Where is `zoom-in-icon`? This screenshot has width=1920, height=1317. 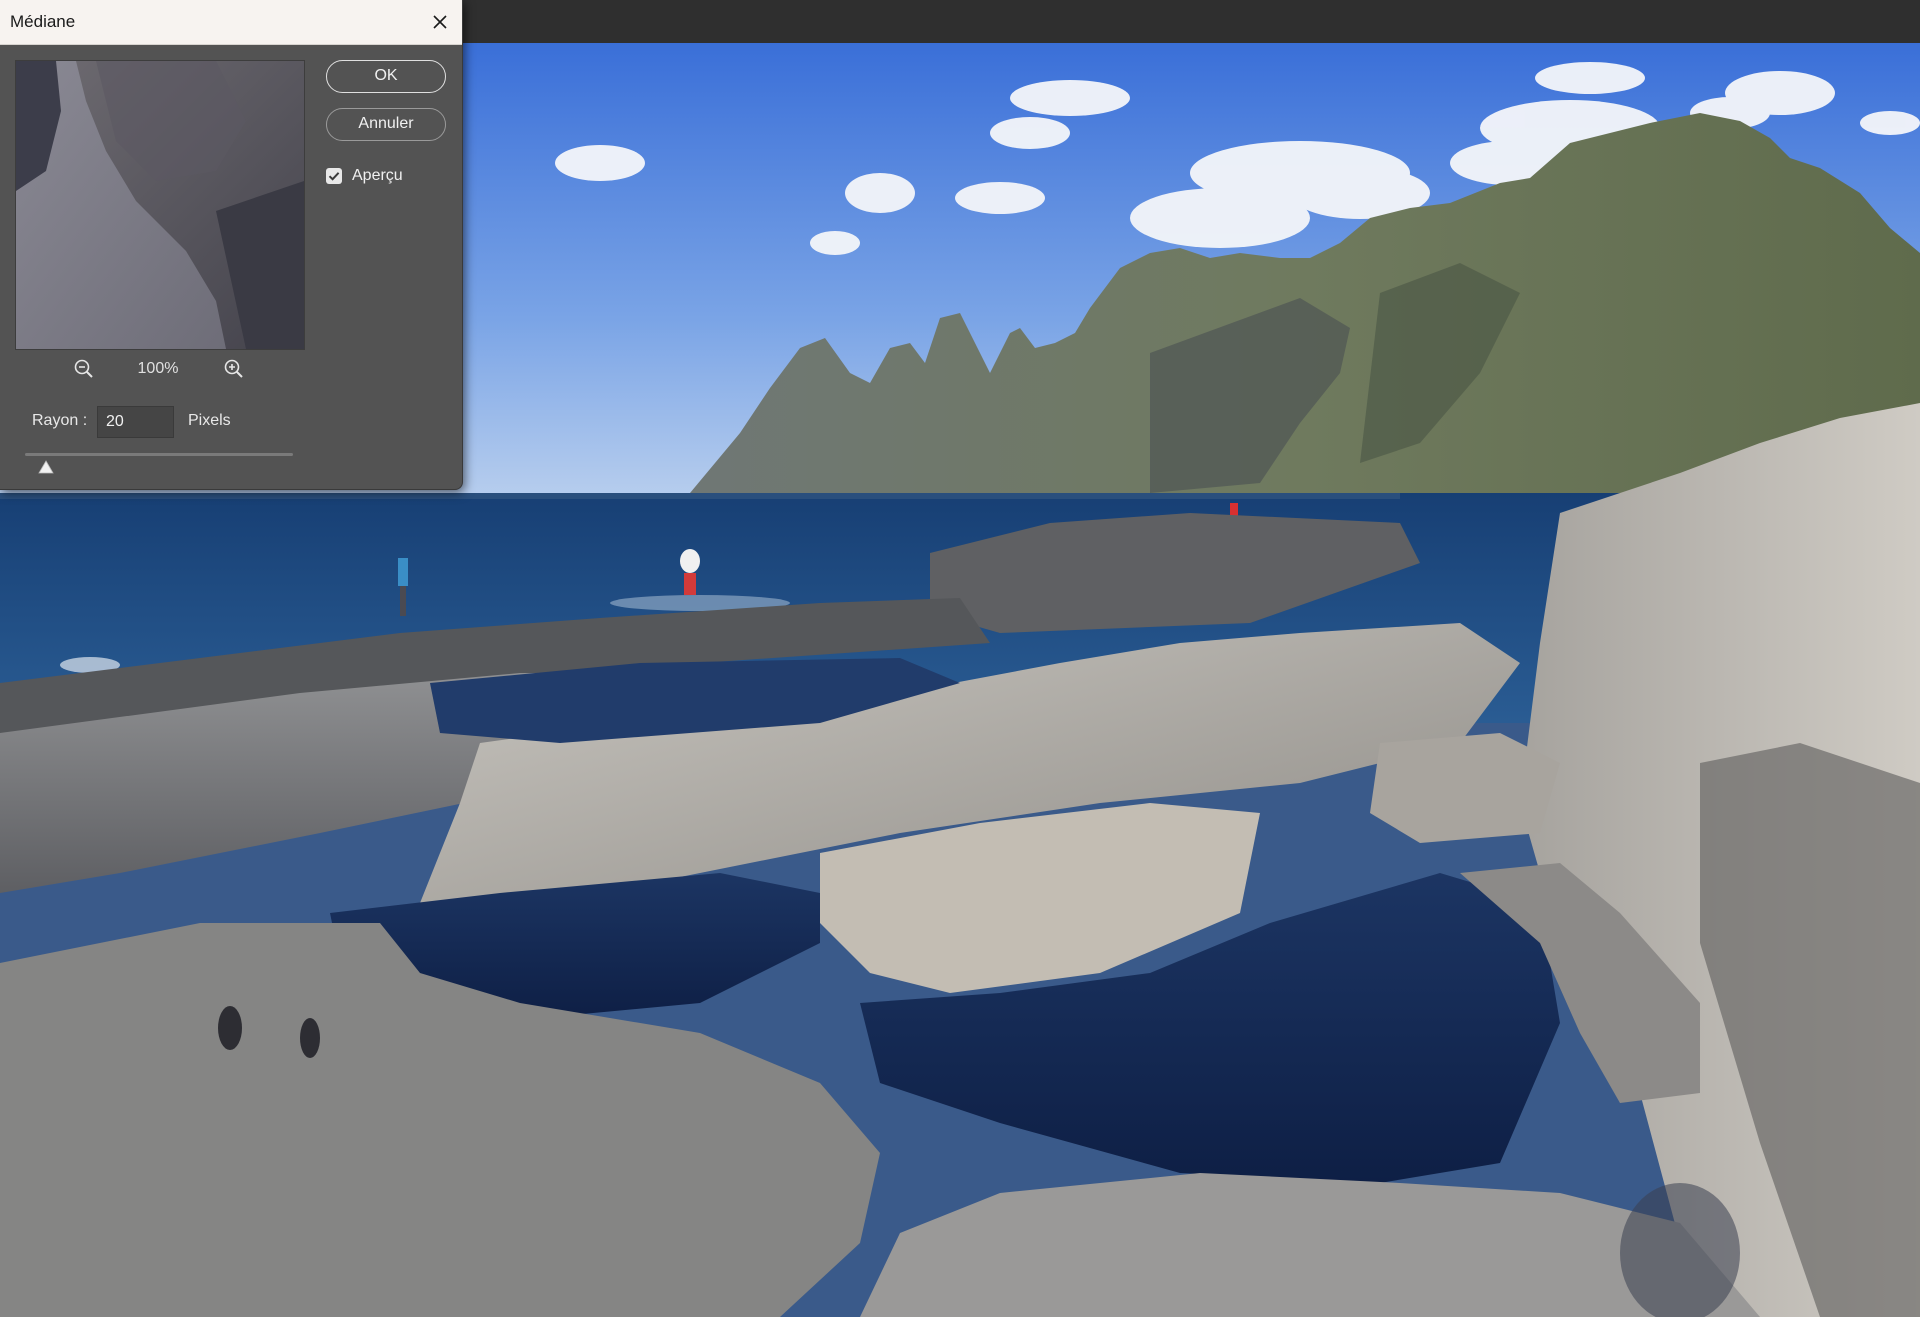
zoom-in-icon is located at coordinates (233, 368).